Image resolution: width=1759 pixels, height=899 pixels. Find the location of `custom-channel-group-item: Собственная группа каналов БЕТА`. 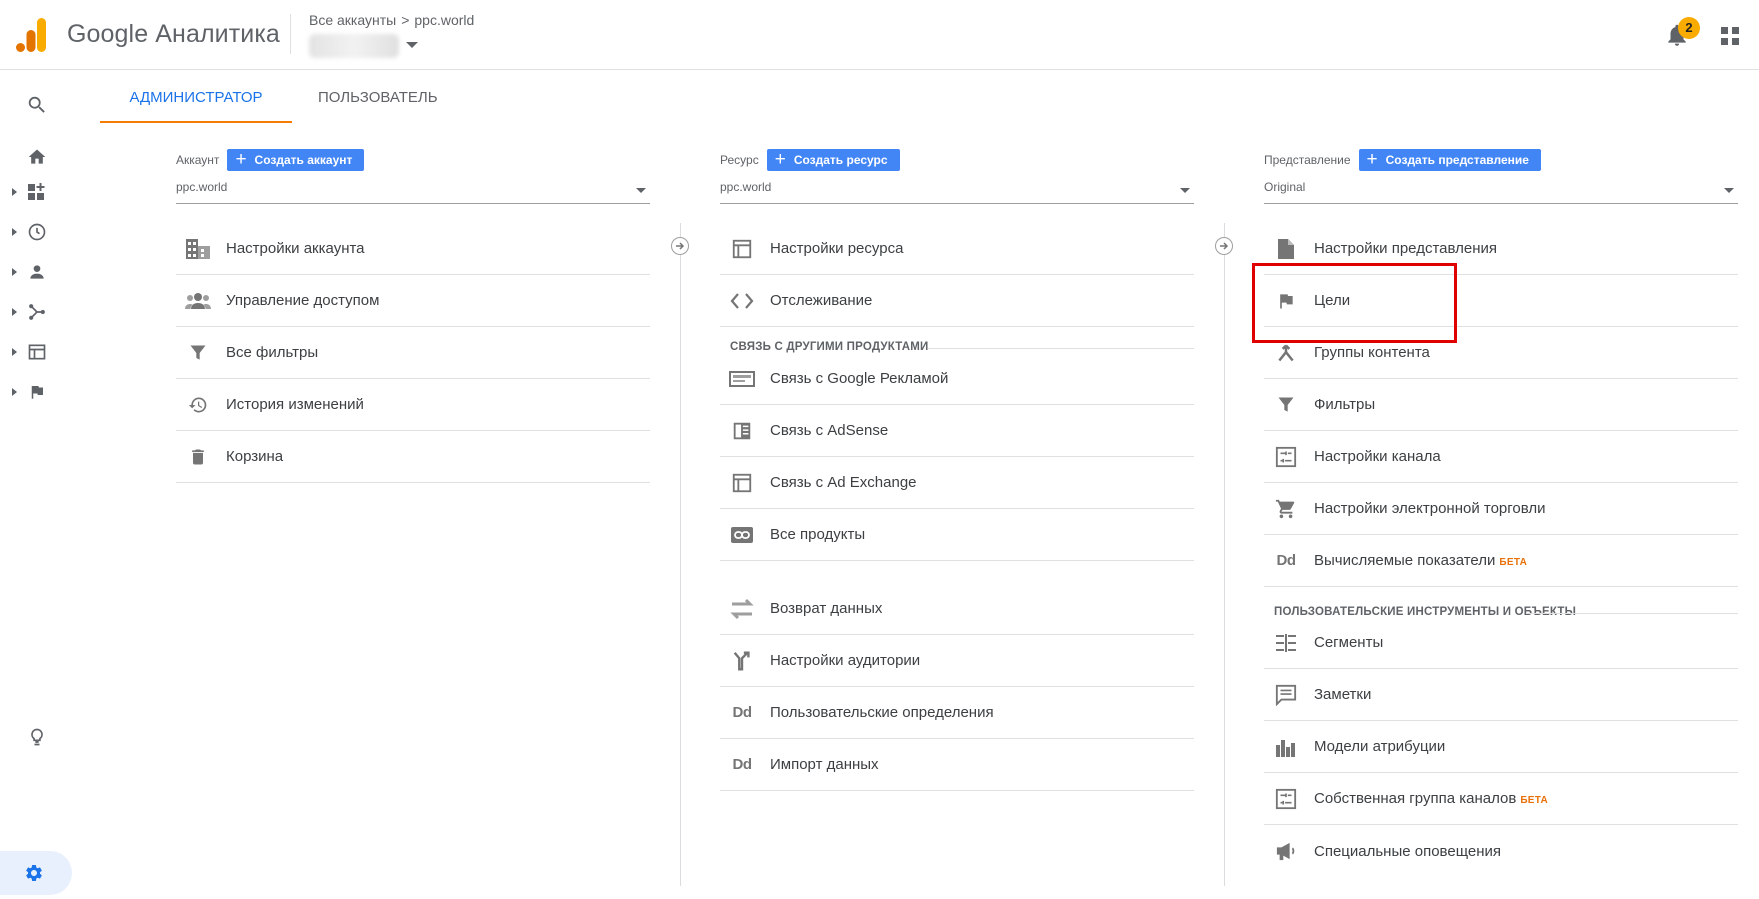

custom-channel-group-item: Собственная группа каналов БЕТА is located at coordinates (1501, 799).